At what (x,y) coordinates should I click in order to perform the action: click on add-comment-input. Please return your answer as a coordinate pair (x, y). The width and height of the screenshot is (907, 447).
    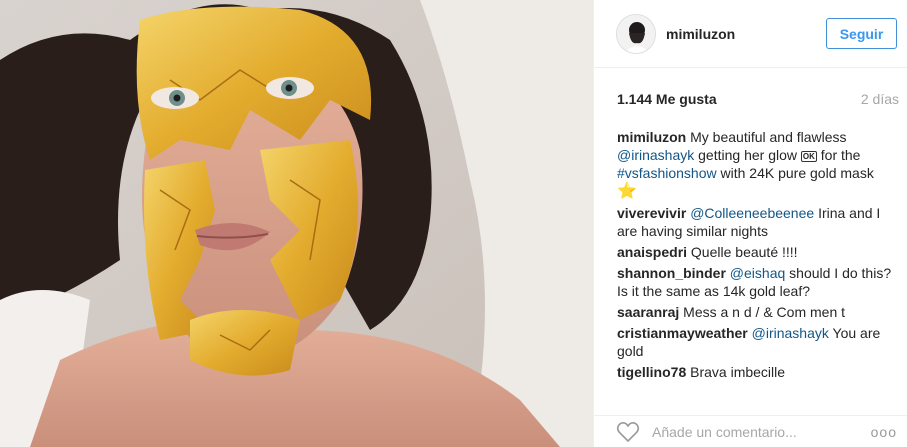
    Looking at the image, I should click on (761, 431).